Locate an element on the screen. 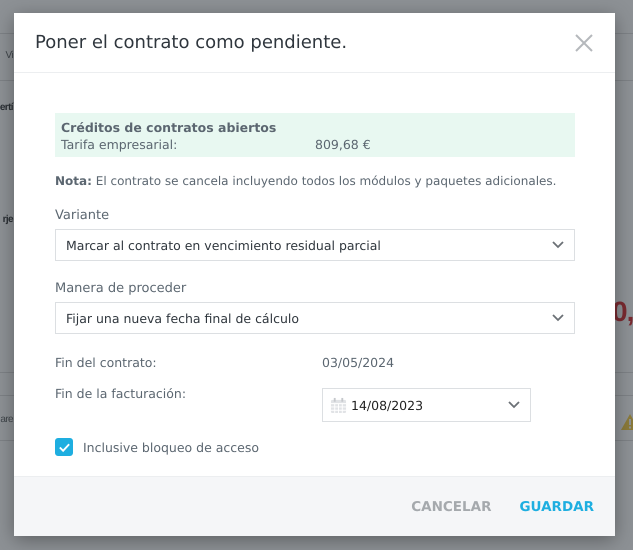 This screenshot has height=550, width=633. credits-heading: Créditos de contratos abiertos is located at coordinates (169, 127).